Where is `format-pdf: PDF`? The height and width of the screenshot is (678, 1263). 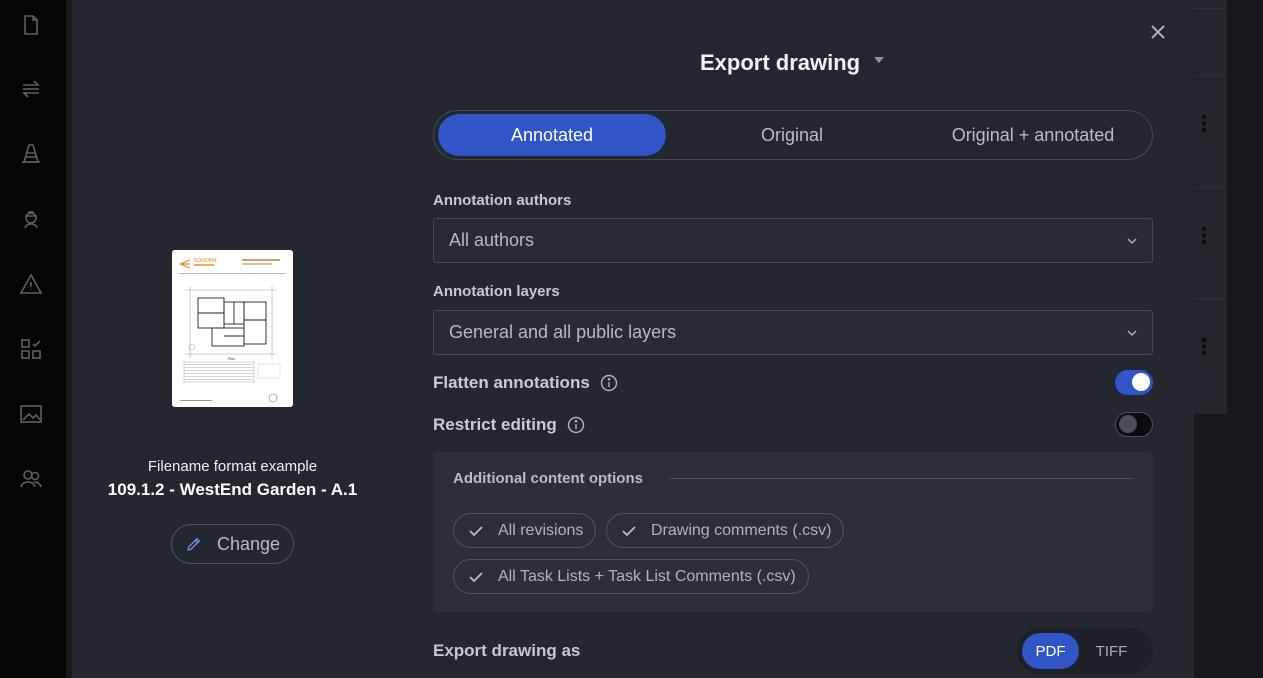 format-pdf: PDF is located at coordinates (1050, 651).